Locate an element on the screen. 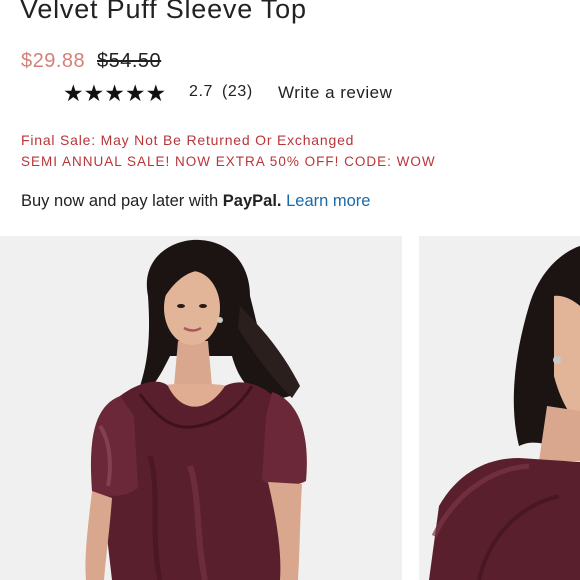  product-title: Velvet Puff Sleeve Top is located at coordinates (163, 12).